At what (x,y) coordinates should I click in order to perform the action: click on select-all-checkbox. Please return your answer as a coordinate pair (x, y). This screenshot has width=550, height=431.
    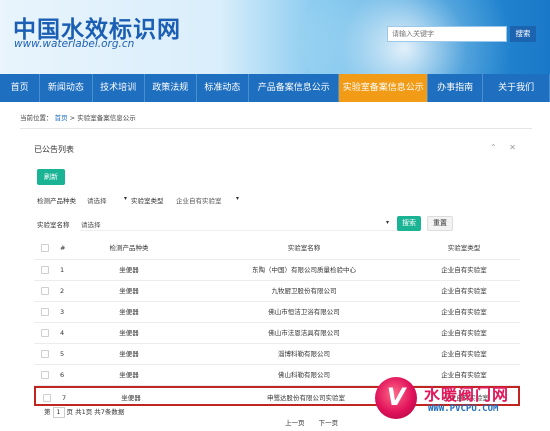
    Looking at the image, I should click on (45, 248).